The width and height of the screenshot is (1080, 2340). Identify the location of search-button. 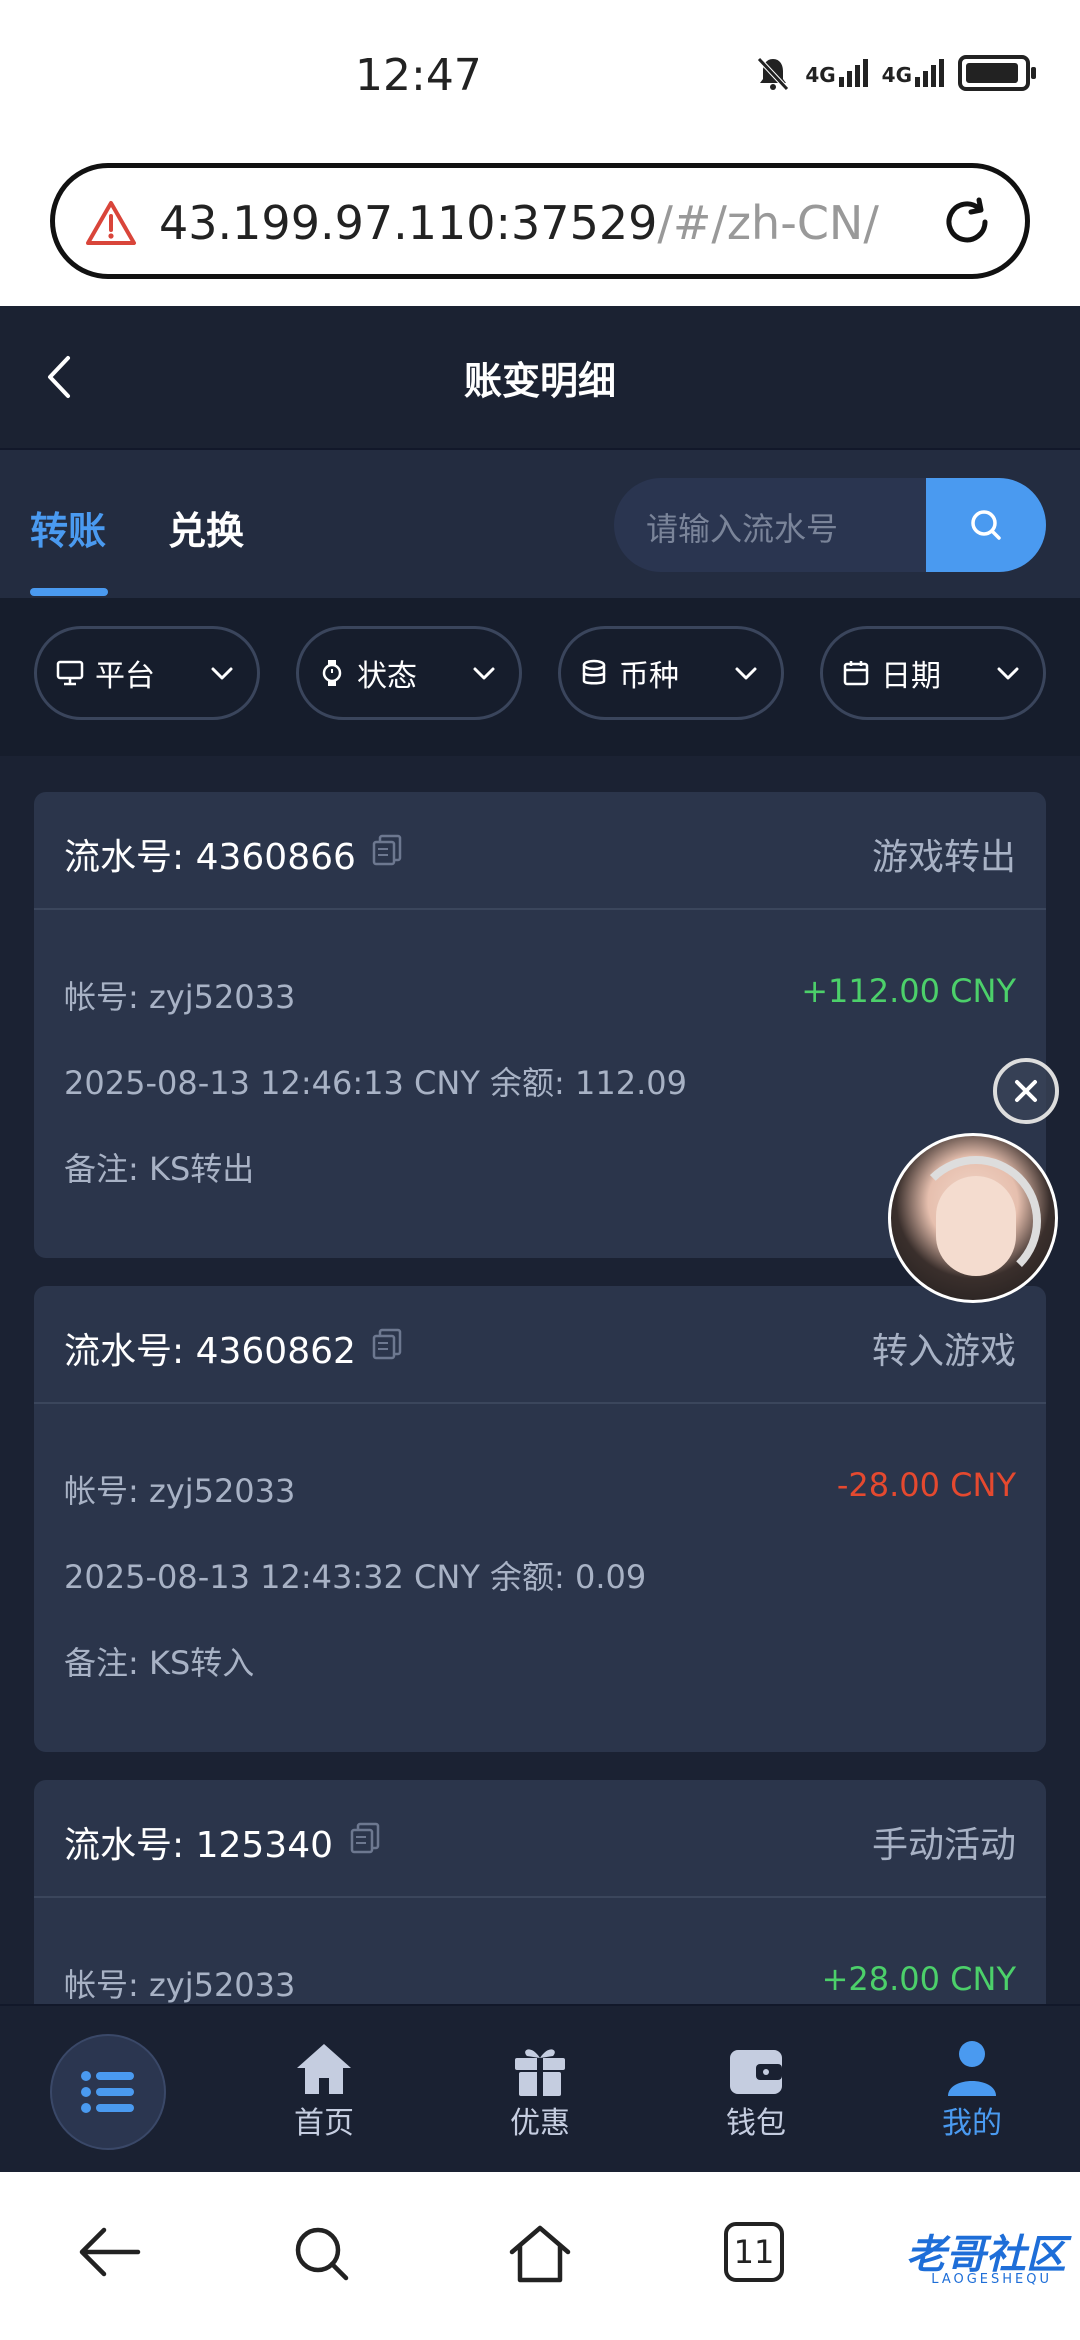
(986, 525).